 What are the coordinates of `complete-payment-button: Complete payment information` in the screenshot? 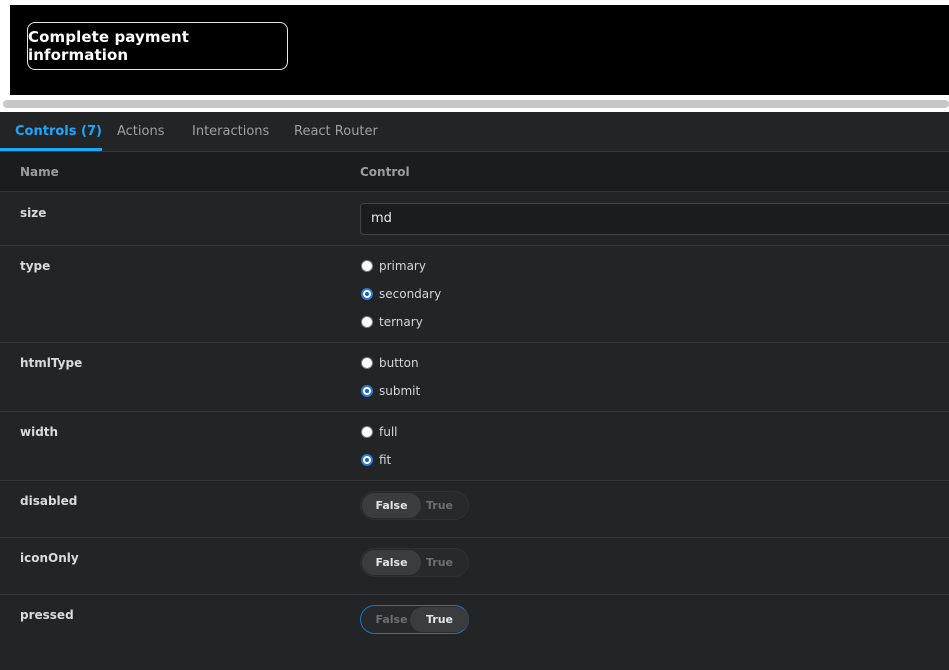 It's located at (157, 46).